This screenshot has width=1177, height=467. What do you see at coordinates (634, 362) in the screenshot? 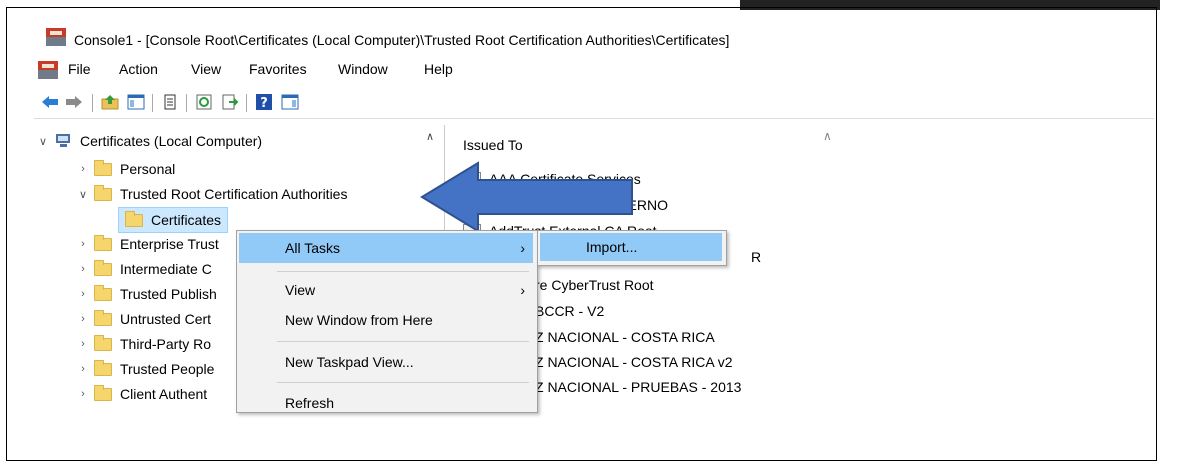
I see `list-item: Z NACIONAL - COSTA RICA v2` at bounding box center [634, 362].